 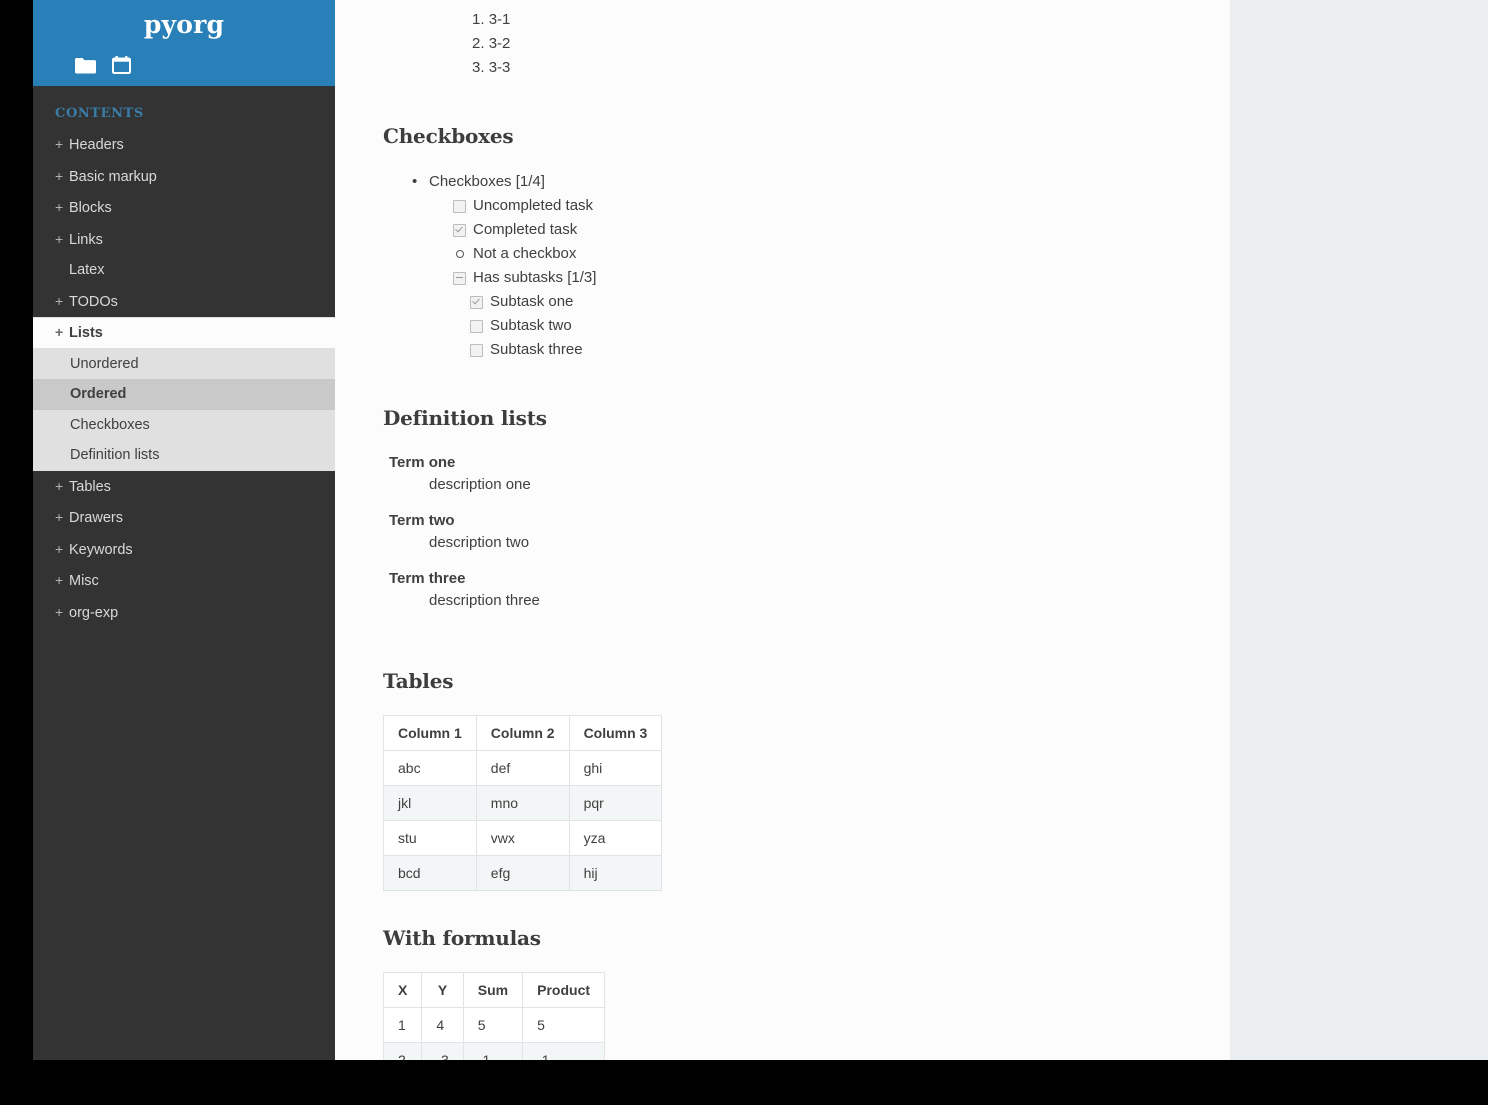 What do you see at coordinates (535, 277) in the screenshot?
I see `checkbox-label: Has subtasks [1/3]` at bounding box center [535, 277].